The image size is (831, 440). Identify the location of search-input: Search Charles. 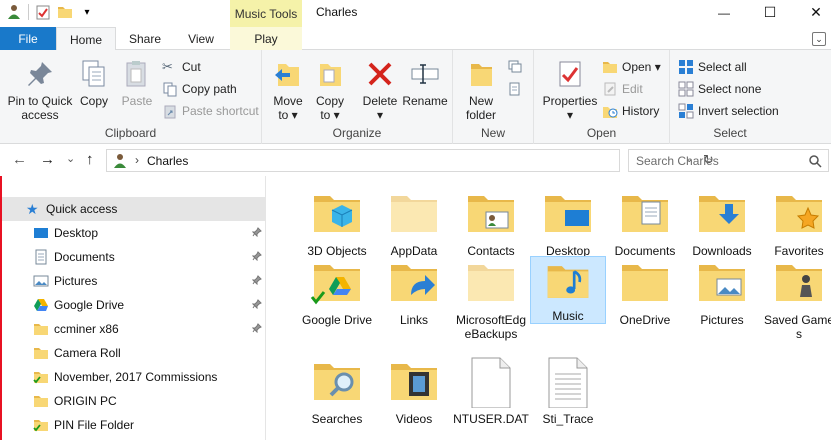
(728, 160).